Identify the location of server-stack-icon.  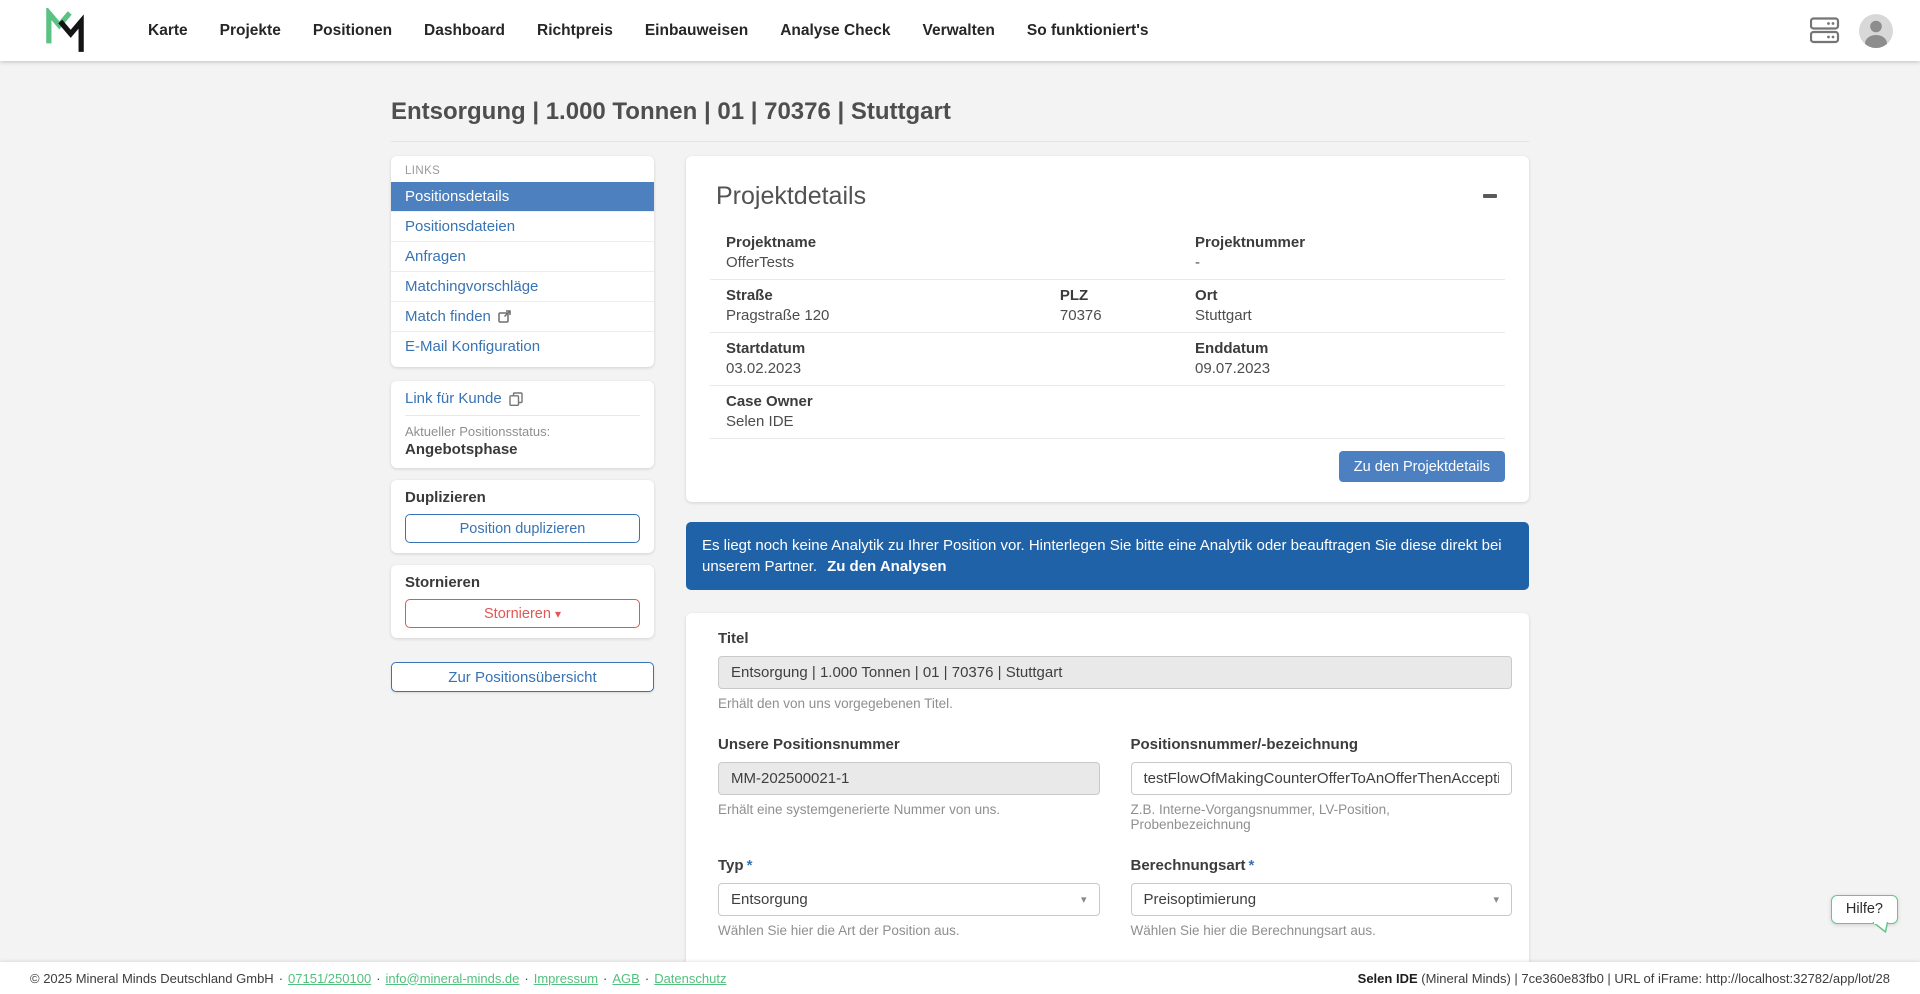
(1825, 30).